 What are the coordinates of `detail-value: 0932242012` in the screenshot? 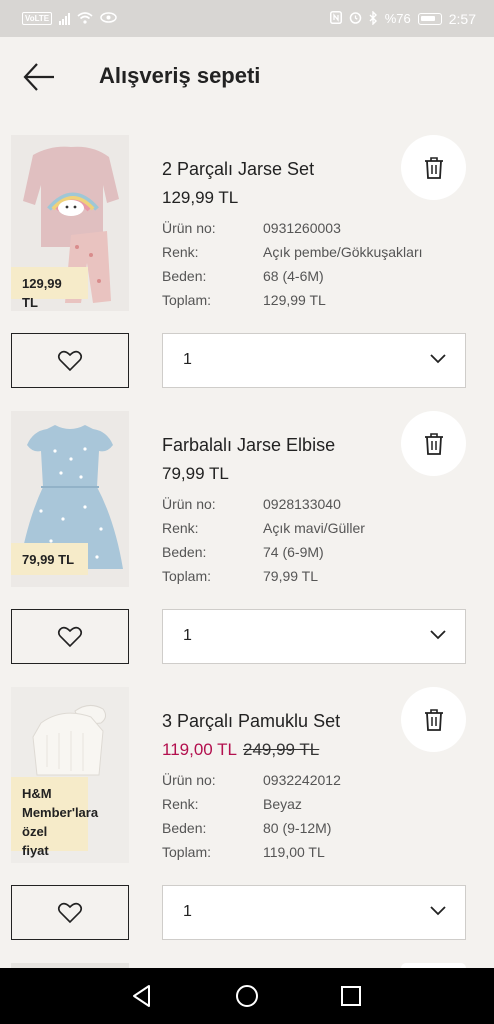 It's located at (302, 780).